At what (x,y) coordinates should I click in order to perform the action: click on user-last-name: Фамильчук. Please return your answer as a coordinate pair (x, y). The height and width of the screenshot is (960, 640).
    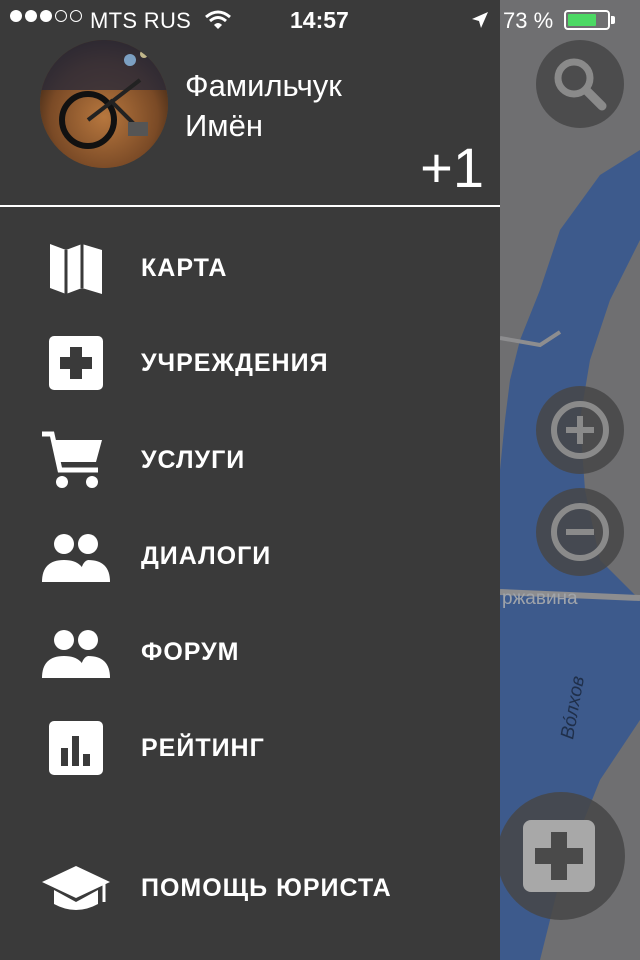
    Looking at the image, I should click on (263, 85).